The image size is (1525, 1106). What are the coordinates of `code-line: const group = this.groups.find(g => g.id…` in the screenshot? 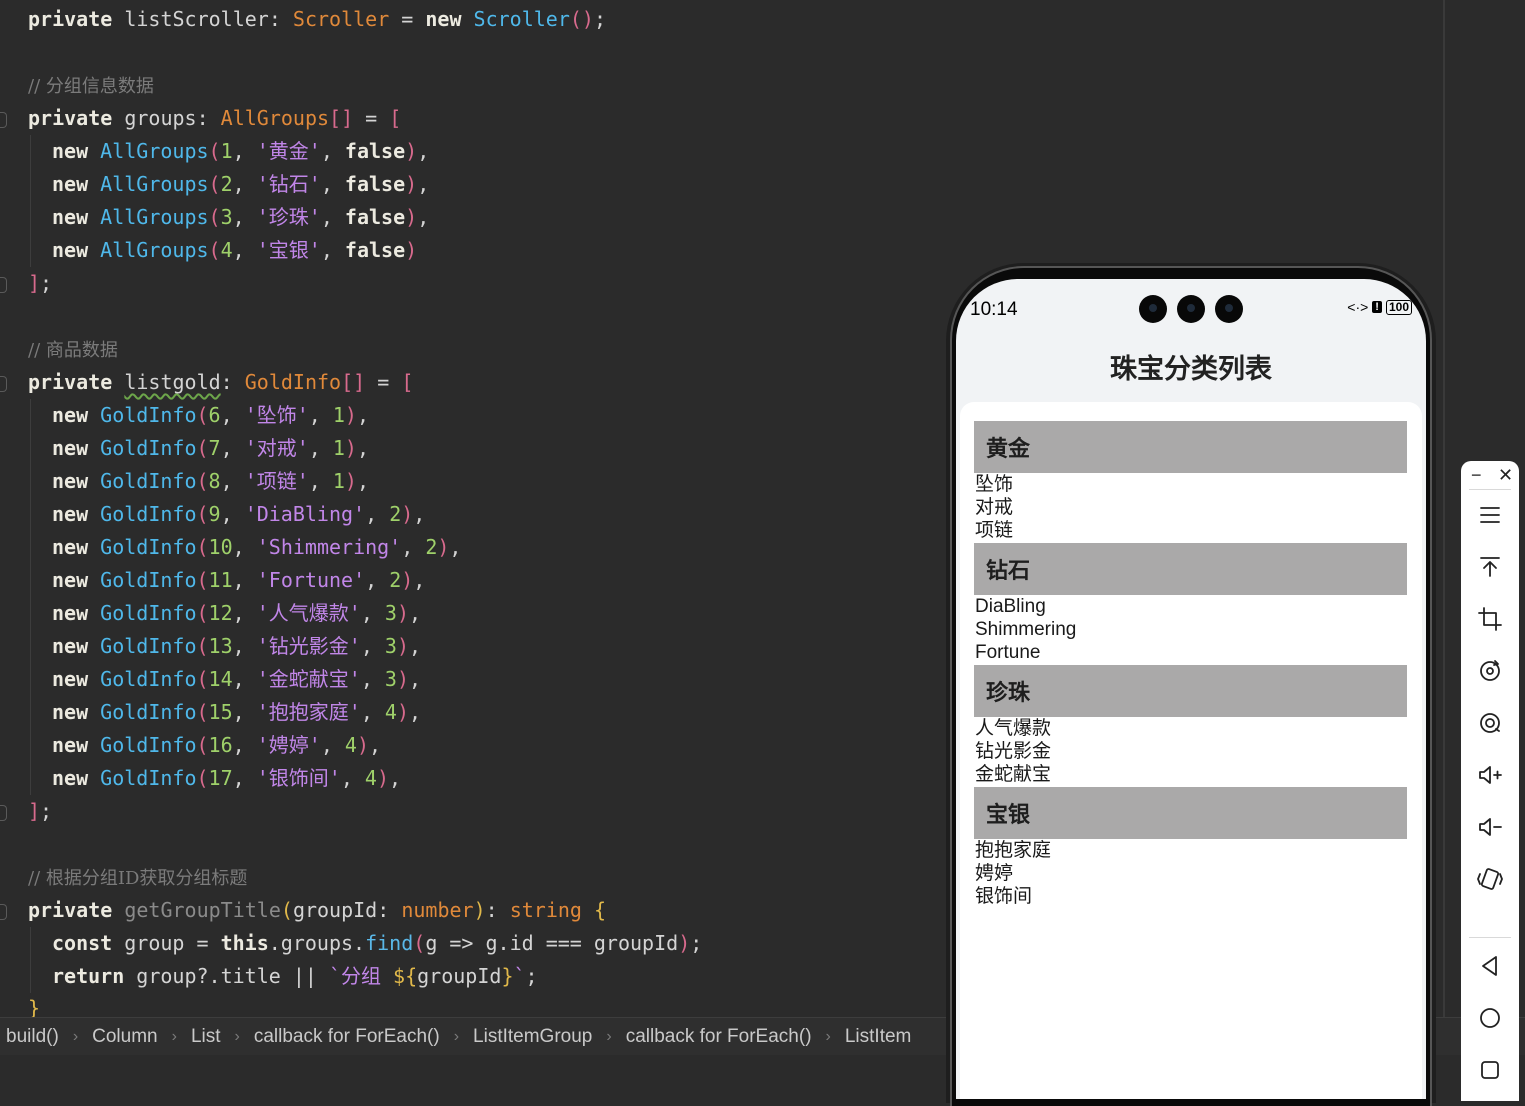 It's located at (377, 943).